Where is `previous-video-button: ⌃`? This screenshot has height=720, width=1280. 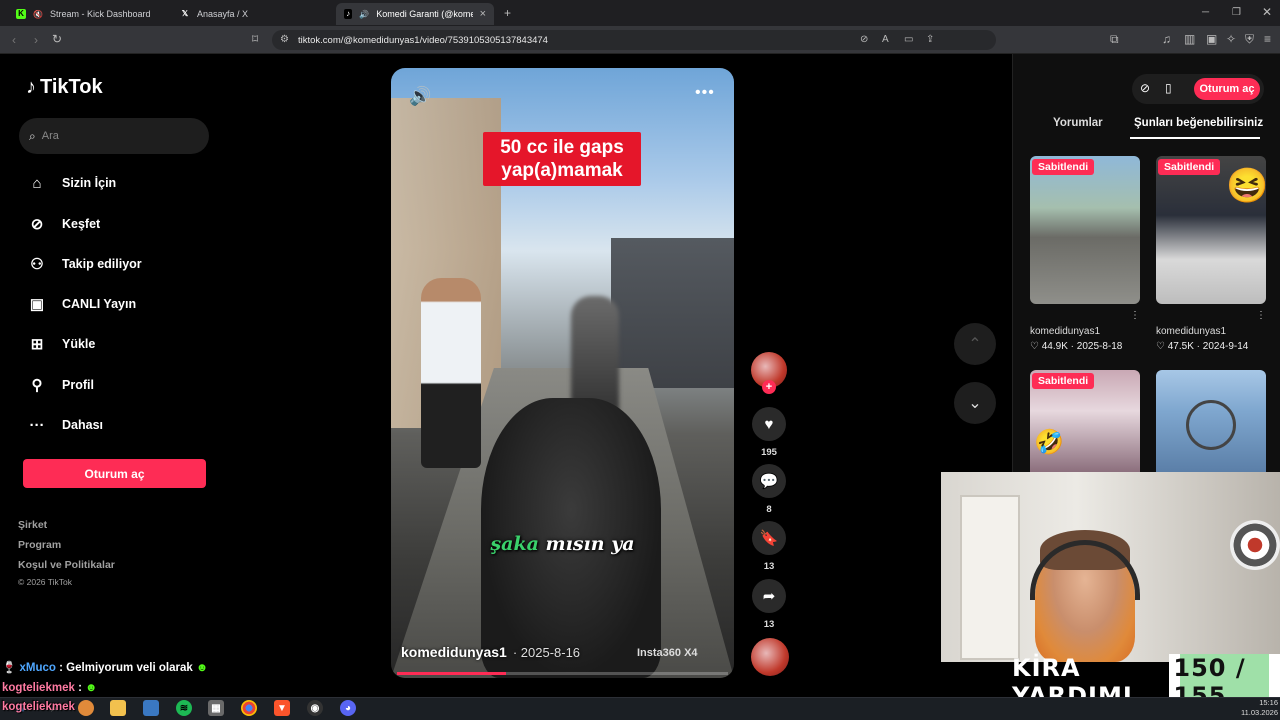 previous-video-button: ⌃ is located at coordinates (975, 344).